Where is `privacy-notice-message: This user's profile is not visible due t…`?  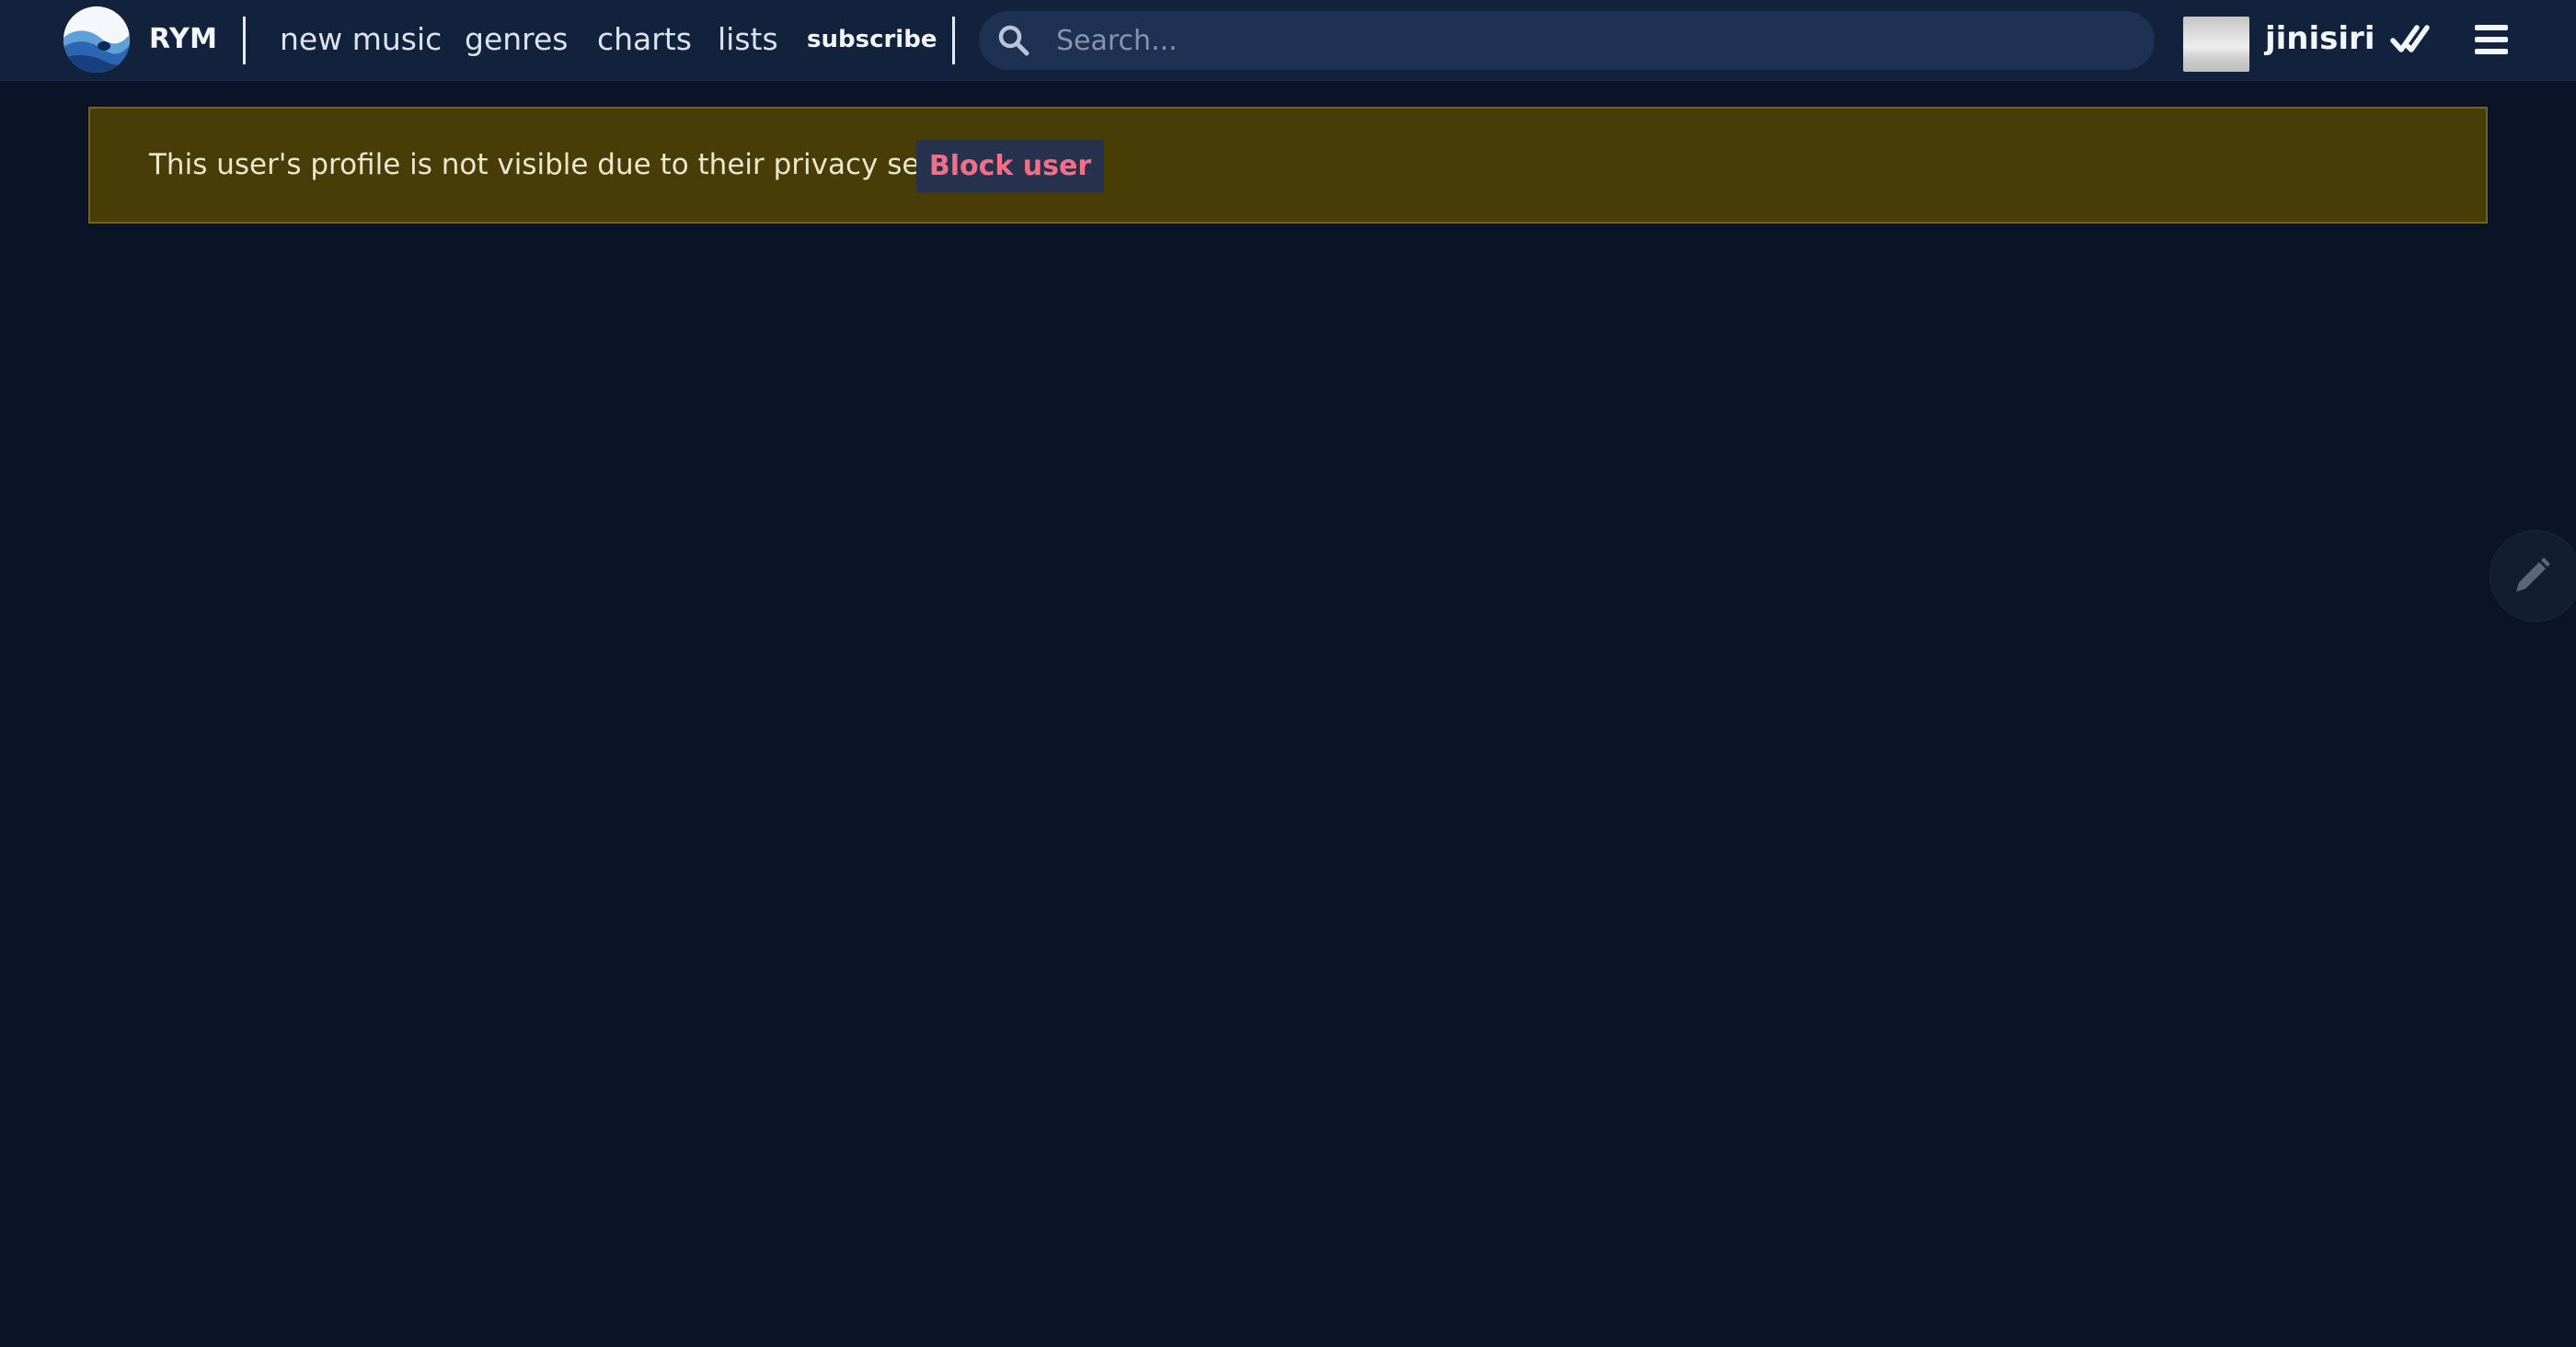 privacy-notice-message: This user's profile is not visible due t… is located at coordinates (579, 164).